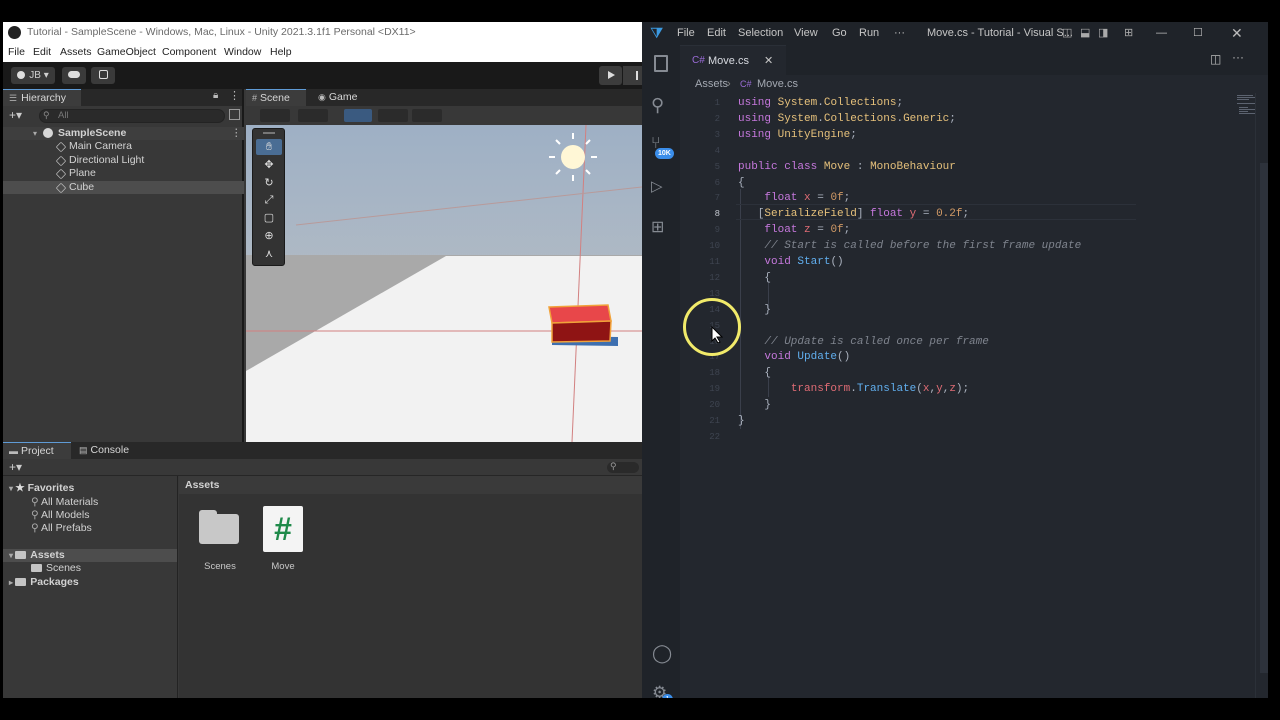  Describe the element at coordinates (1198, 33) in the screenshot. I see `maximize-icon: ☐` at that location.